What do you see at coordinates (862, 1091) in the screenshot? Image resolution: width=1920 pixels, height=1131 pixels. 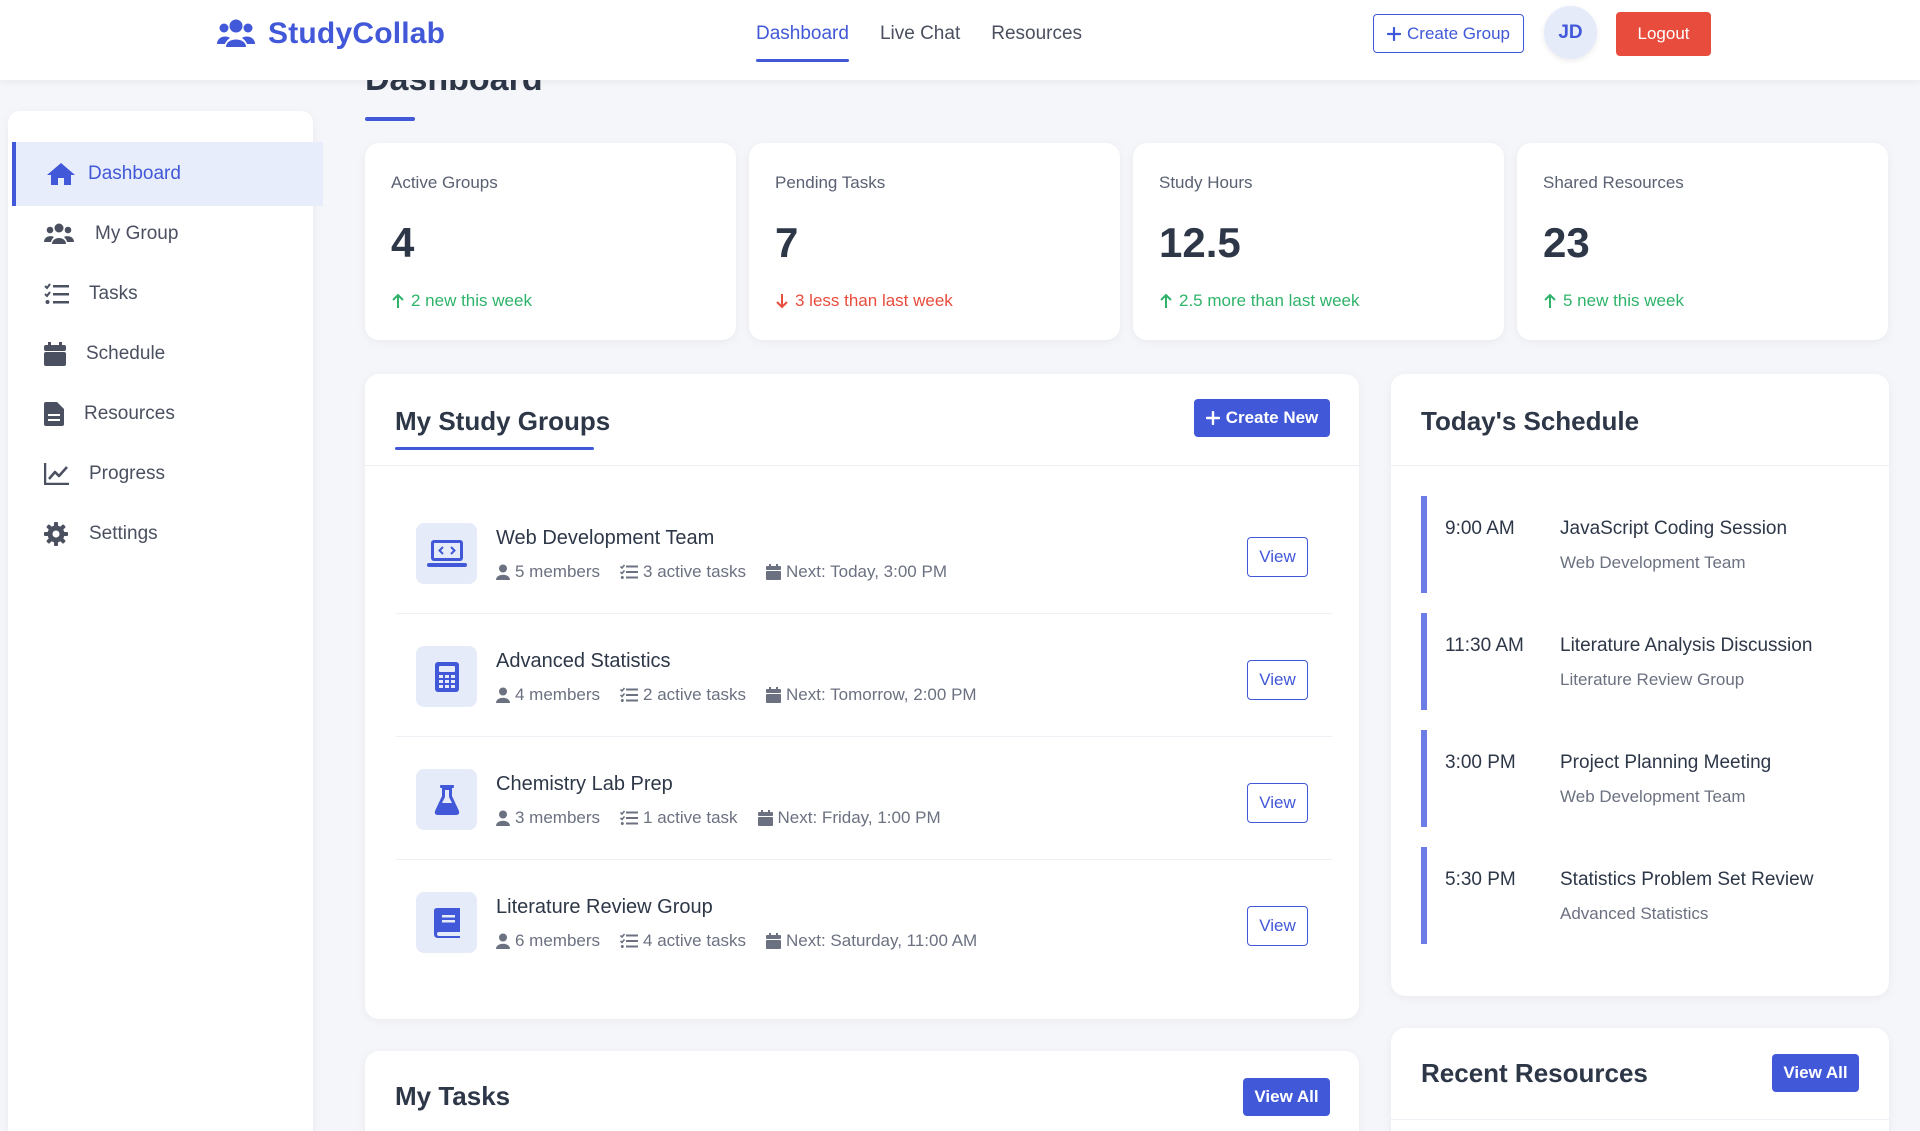 I see `tasks-panel: My Tasks View All` at bounding box center [862, 1091].